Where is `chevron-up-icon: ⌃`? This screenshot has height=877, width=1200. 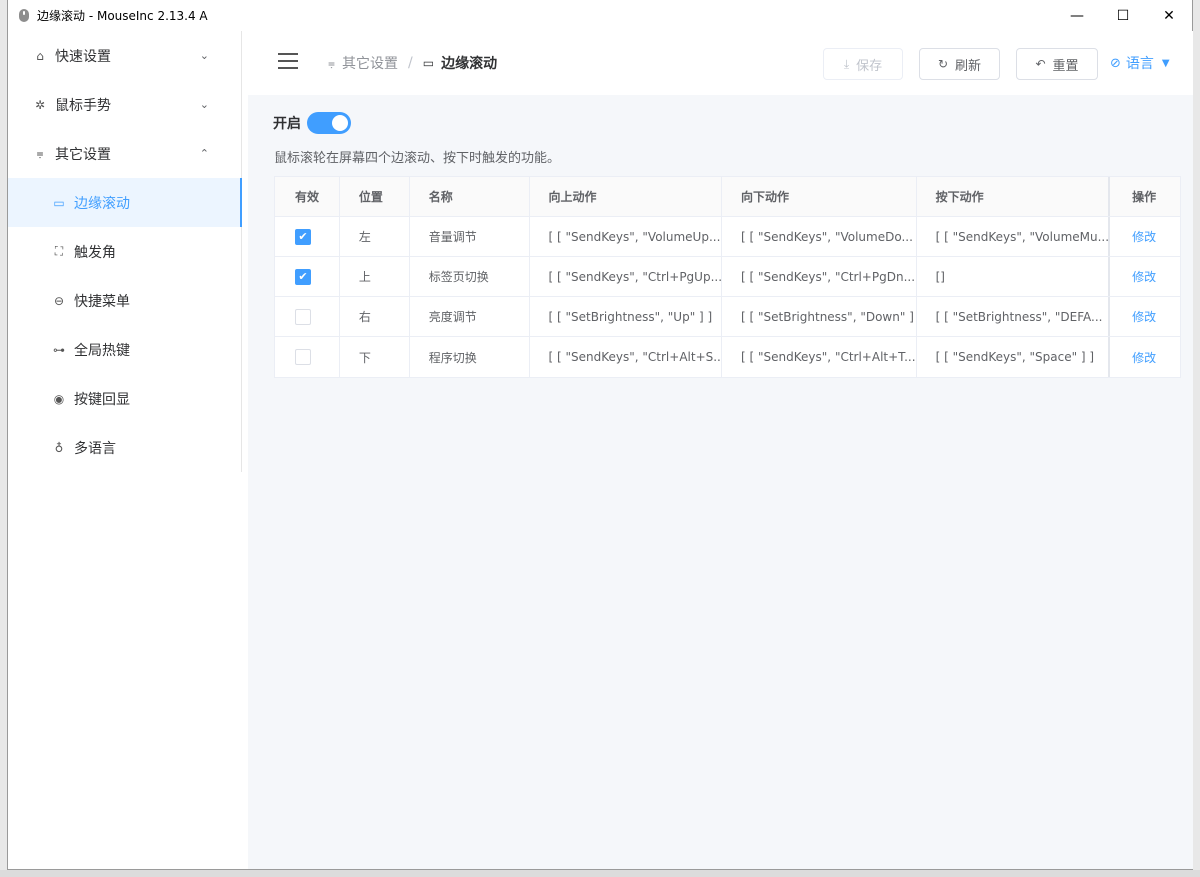
chevron-up-icon: ⌃ is located at coordinates (204, 153).